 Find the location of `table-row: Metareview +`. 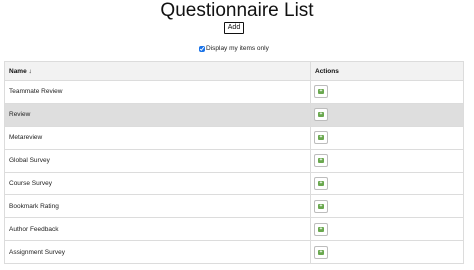

table-row: Metareview + is located at coordinates (234, 137).